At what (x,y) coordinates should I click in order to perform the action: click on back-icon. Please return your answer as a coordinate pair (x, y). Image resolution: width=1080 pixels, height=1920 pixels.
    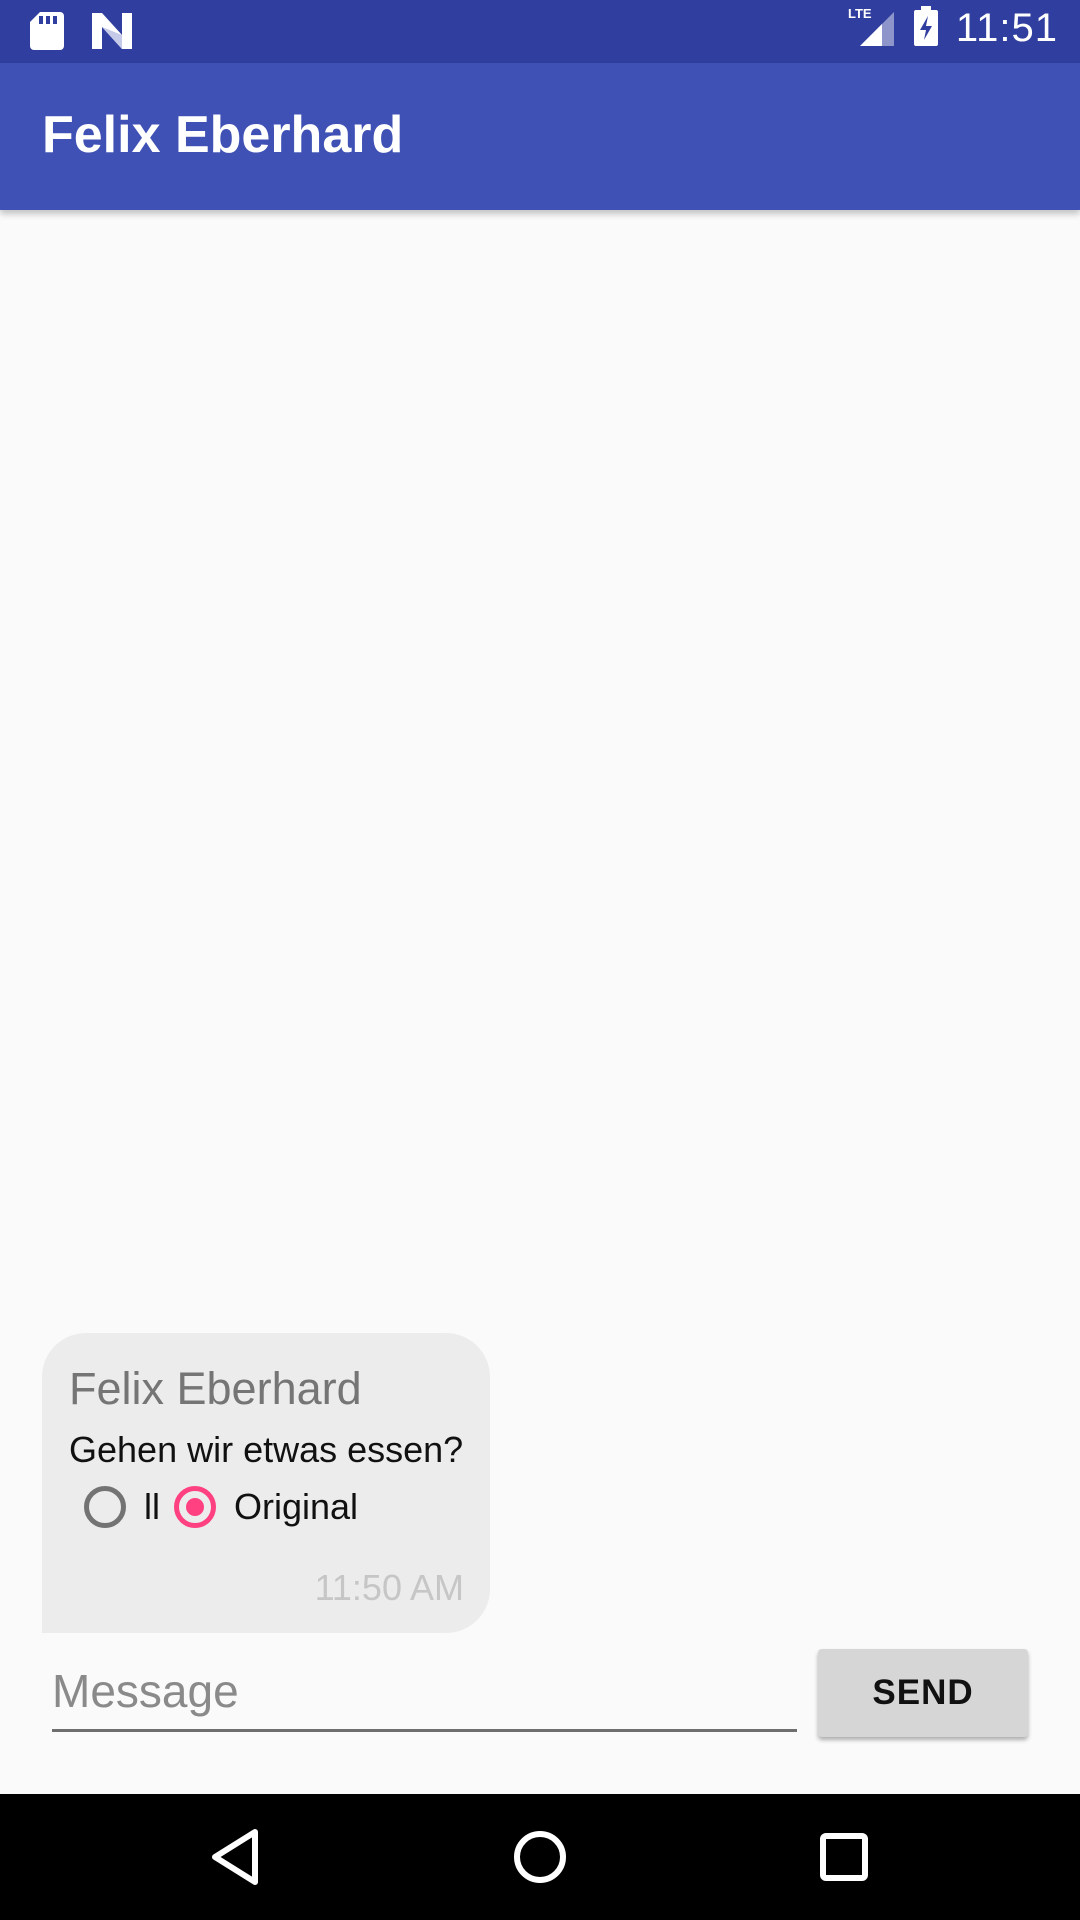
    Looking at the image, I should click on (236, 1857).